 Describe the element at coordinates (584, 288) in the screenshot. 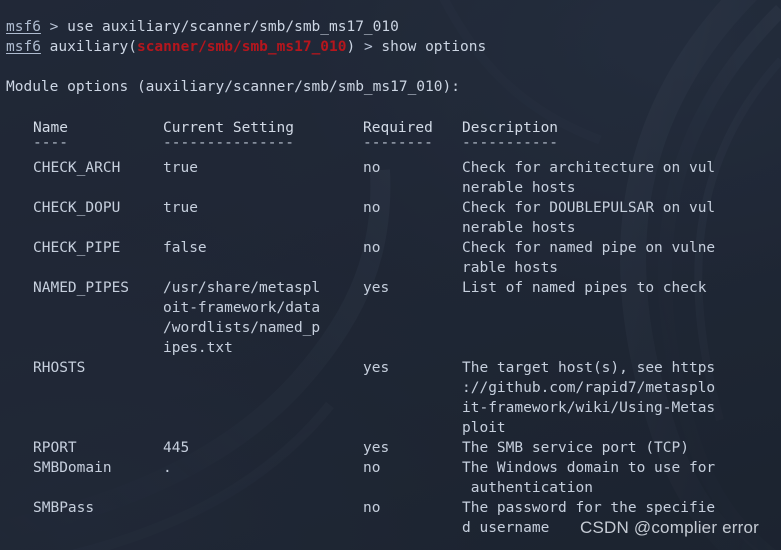

I see `option-description-line: List of named pipes to check` at that location.